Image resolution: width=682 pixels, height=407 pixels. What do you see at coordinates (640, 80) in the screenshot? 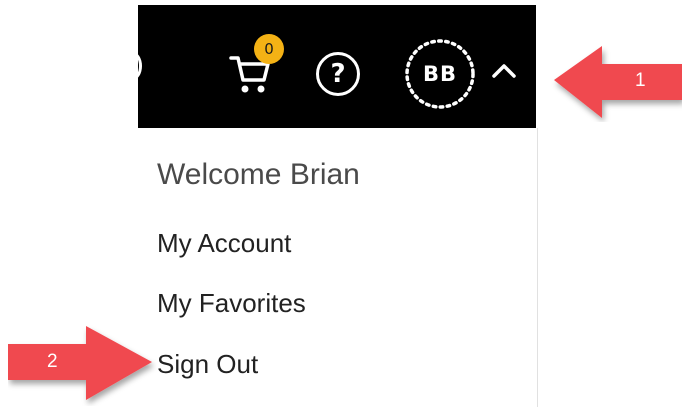
I see `annotation-label-1: 1` at bounding box center [640, 80].